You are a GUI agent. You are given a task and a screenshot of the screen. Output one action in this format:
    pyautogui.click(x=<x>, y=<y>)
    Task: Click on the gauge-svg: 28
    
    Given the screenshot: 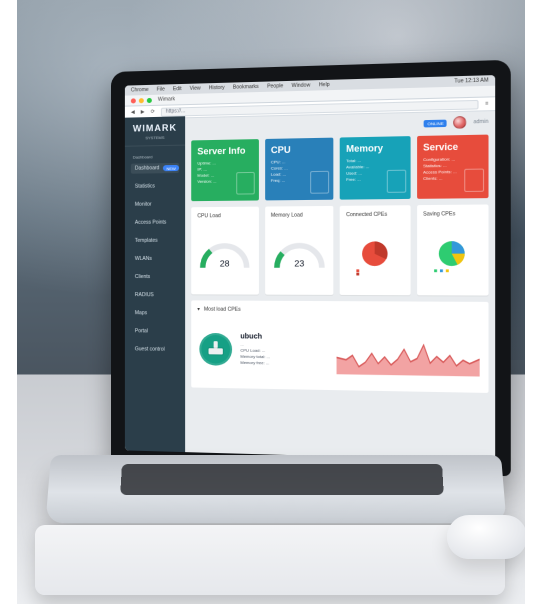 What is the action you would take?
    pyautogui.click(x=224, y=256)
    